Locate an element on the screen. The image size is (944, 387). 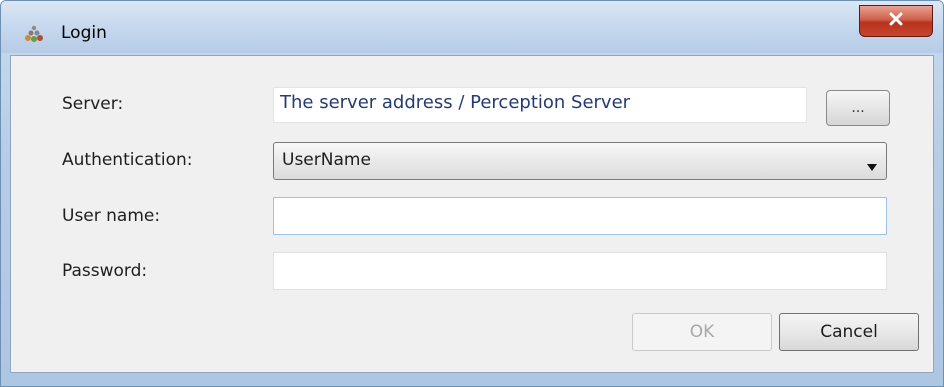
username-label: User name: is located at coordinates (111, 216).